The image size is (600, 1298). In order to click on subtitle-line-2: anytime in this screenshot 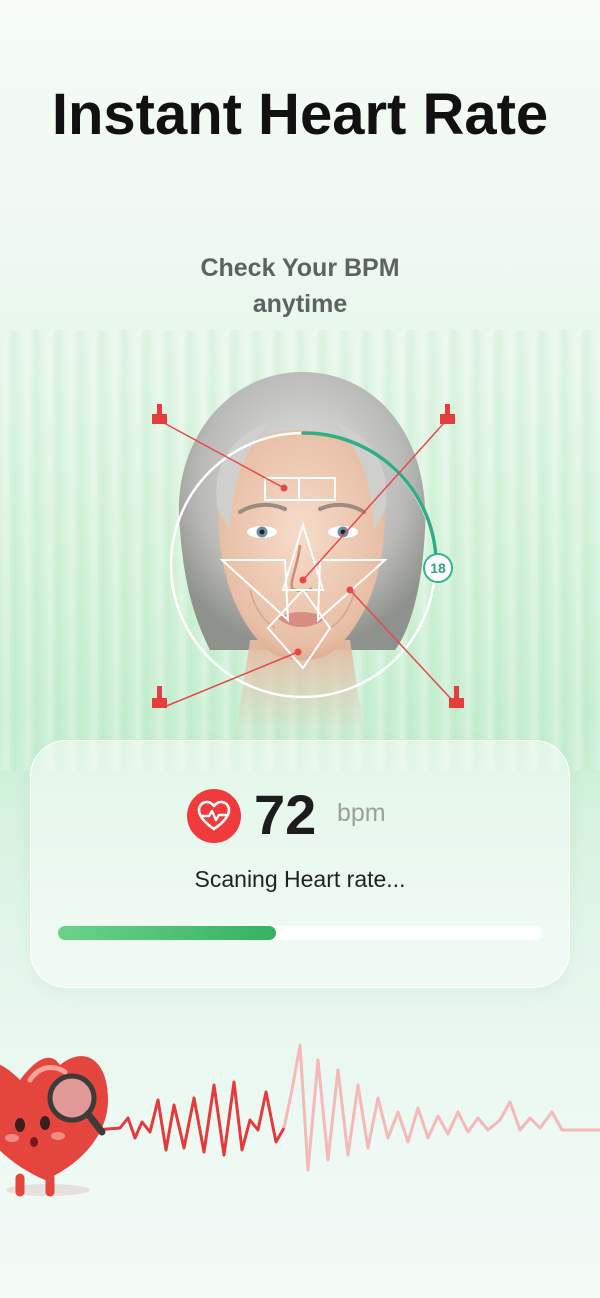, I will do `click(300, 304)`.